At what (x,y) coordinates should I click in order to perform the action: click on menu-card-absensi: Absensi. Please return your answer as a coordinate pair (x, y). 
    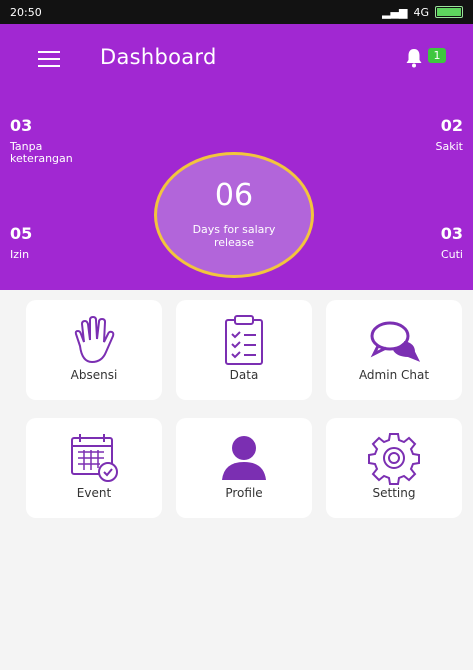
    Looking at the image, I should click on (94, 350).